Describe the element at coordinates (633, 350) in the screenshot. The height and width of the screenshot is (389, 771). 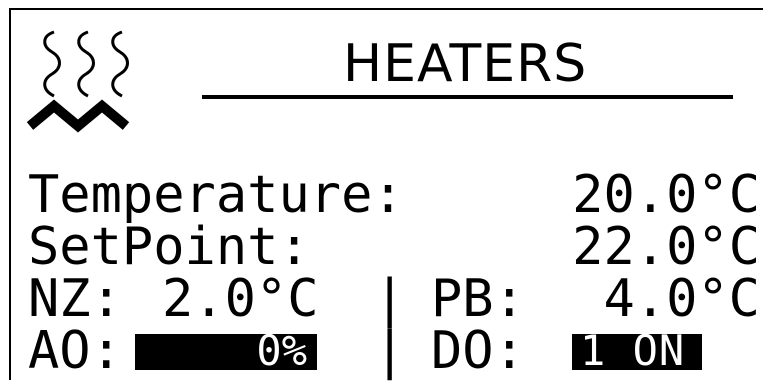
I see `do-output-text: 1 ON` at that location.